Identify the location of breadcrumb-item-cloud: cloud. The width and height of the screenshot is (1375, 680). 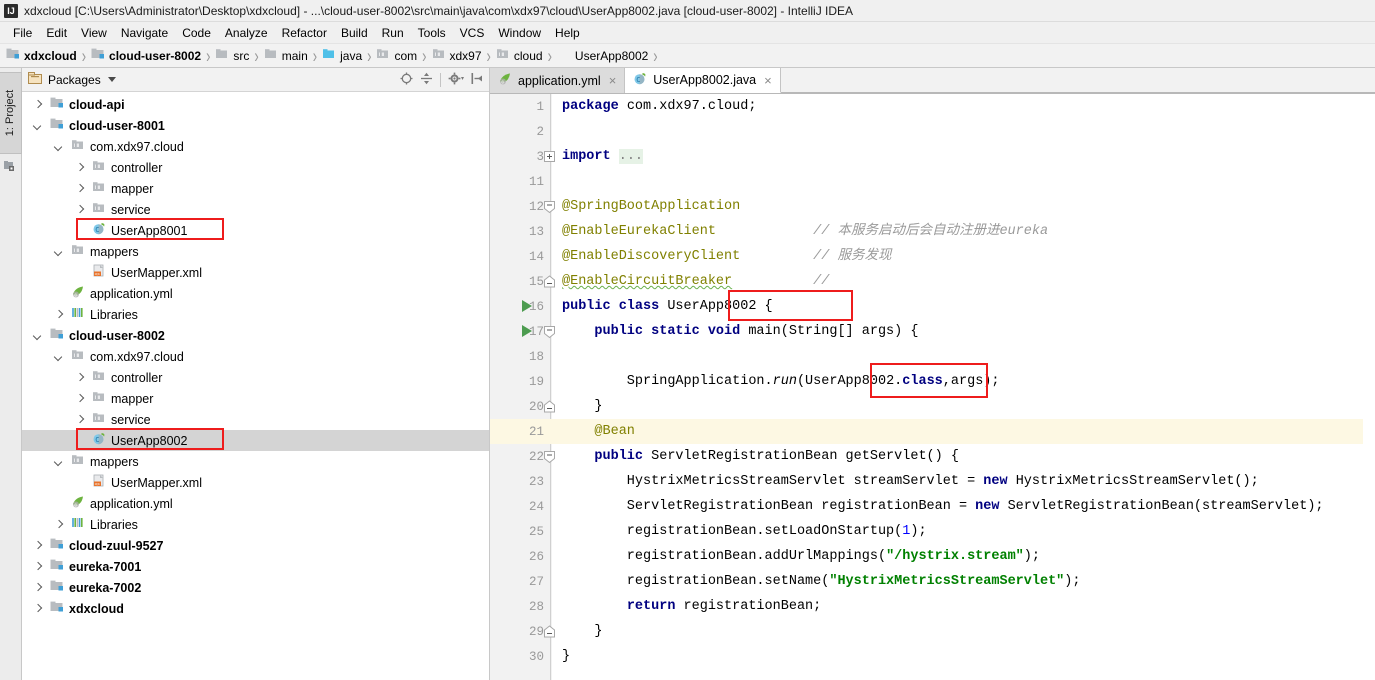
(519, 55).